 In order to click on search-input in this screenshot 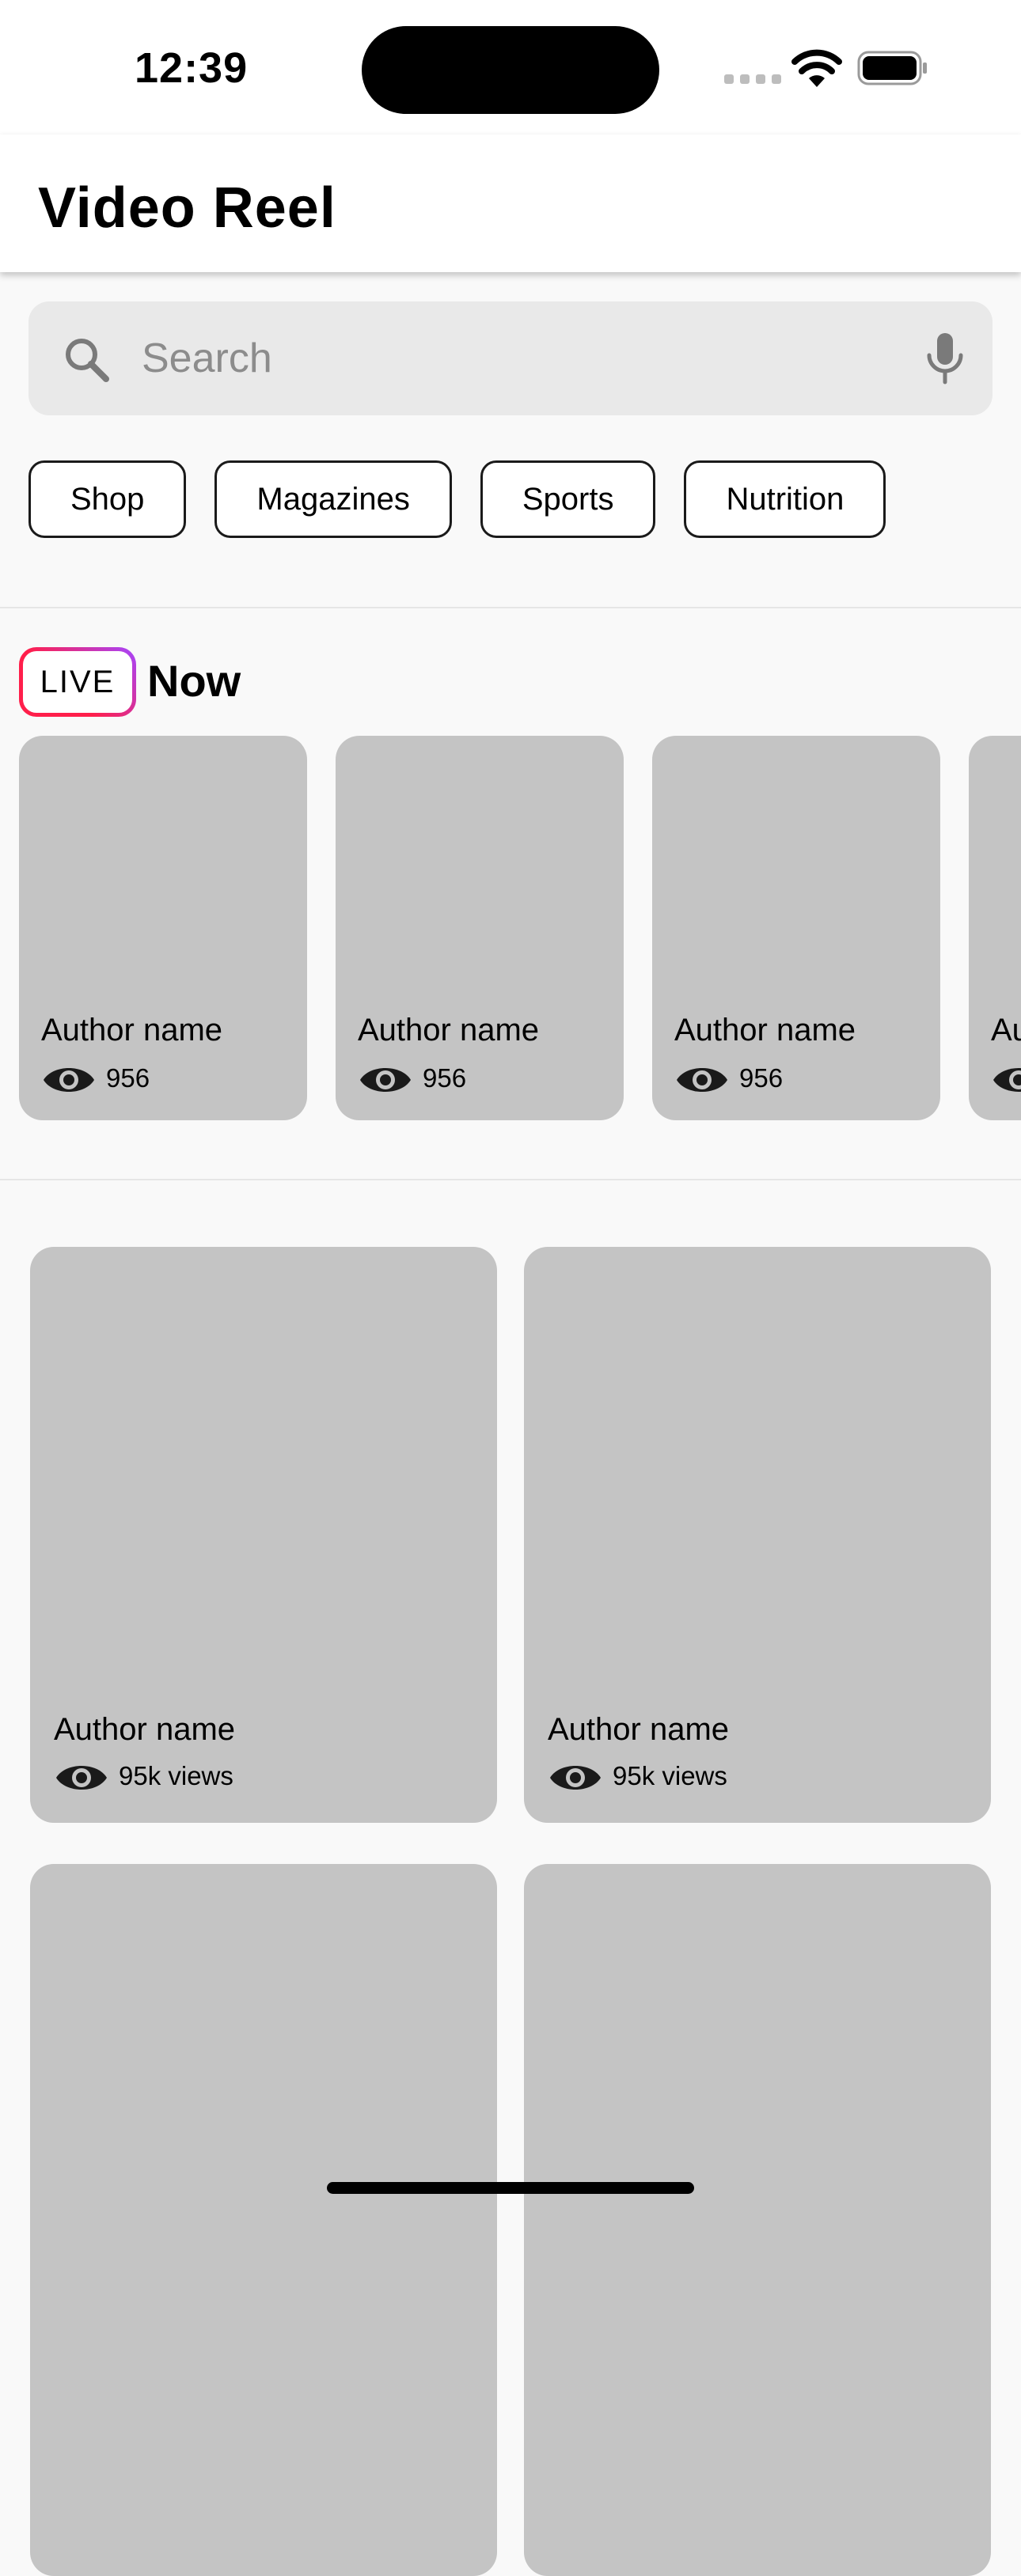, I will do `click(521, 358)`.